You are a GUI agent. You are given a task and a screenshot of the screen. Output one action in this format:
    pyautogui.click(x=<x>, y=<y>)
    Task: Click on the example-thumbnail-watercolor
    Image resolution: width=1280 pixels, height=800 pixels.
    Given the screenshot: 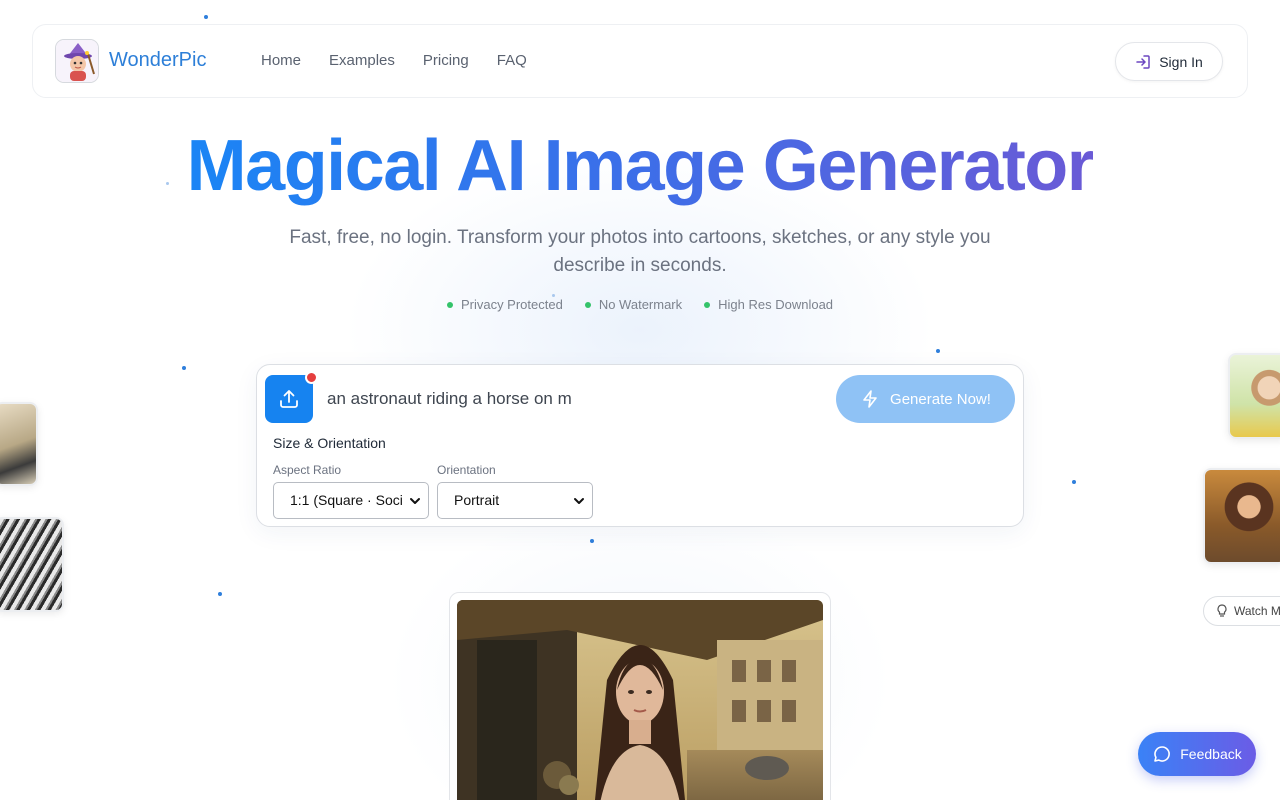 What is the action you would take?
    pyautogui.click(x=1254, y=396)
    